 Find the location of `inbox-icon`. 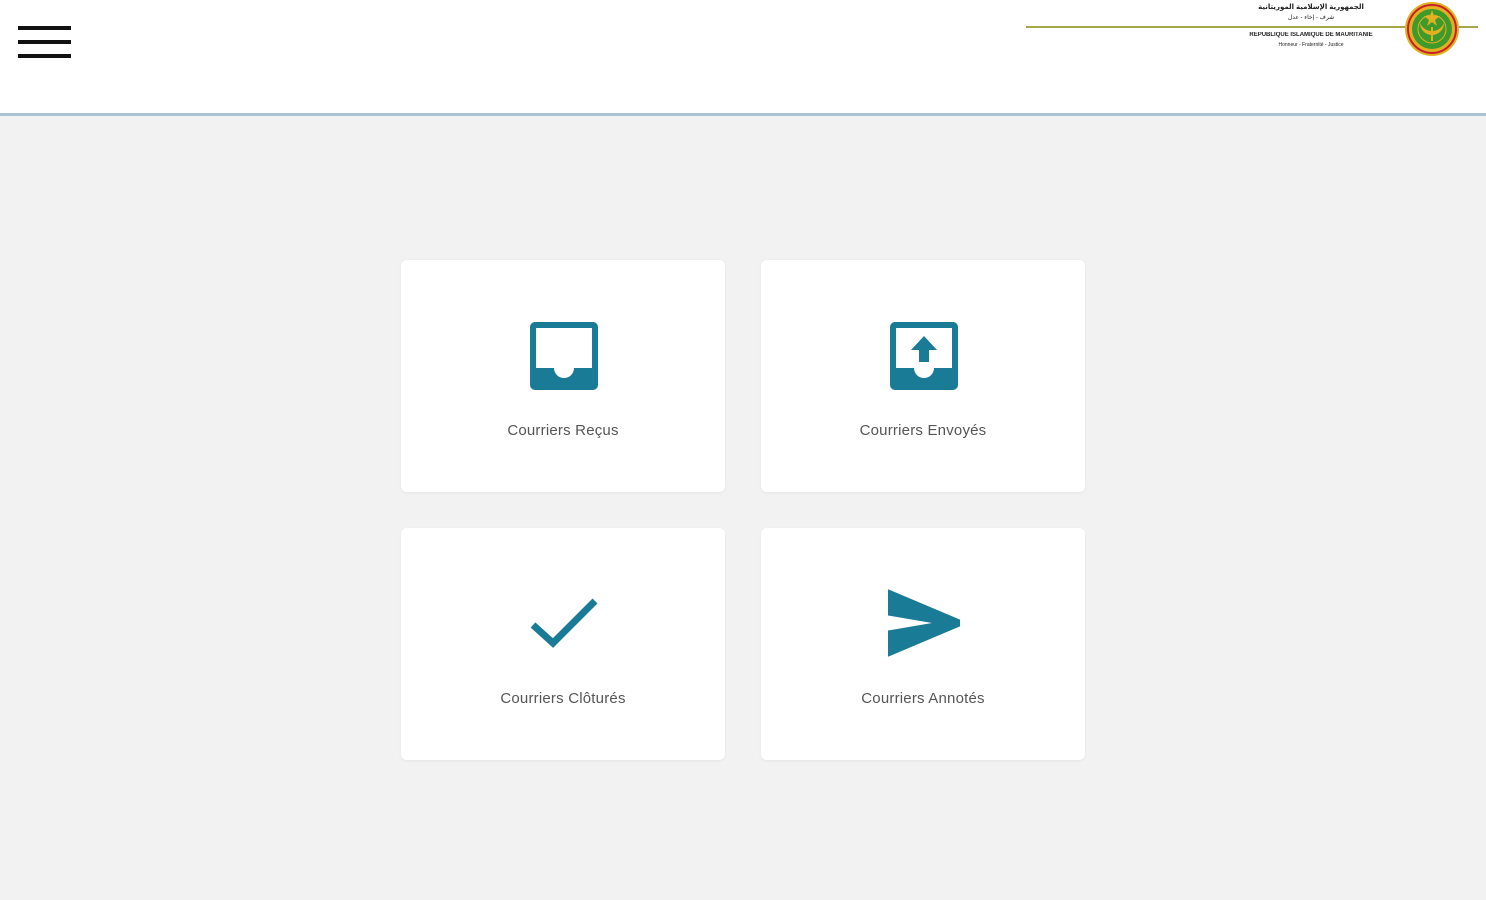

inbox-icon is located at coordinates (564, 356).